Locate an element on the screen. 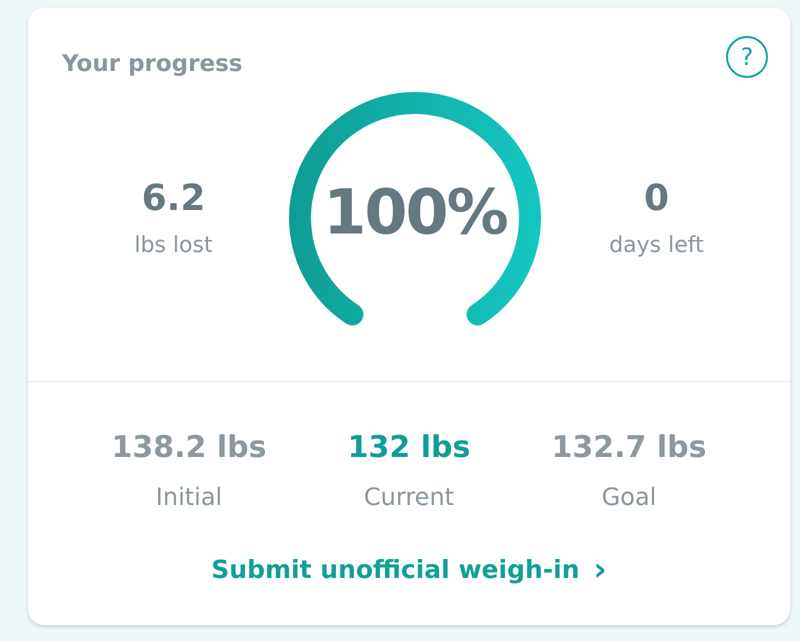 This screenshot has width=800, height=641. weight-value: 132 lbs is located at coordinates (409, 447).